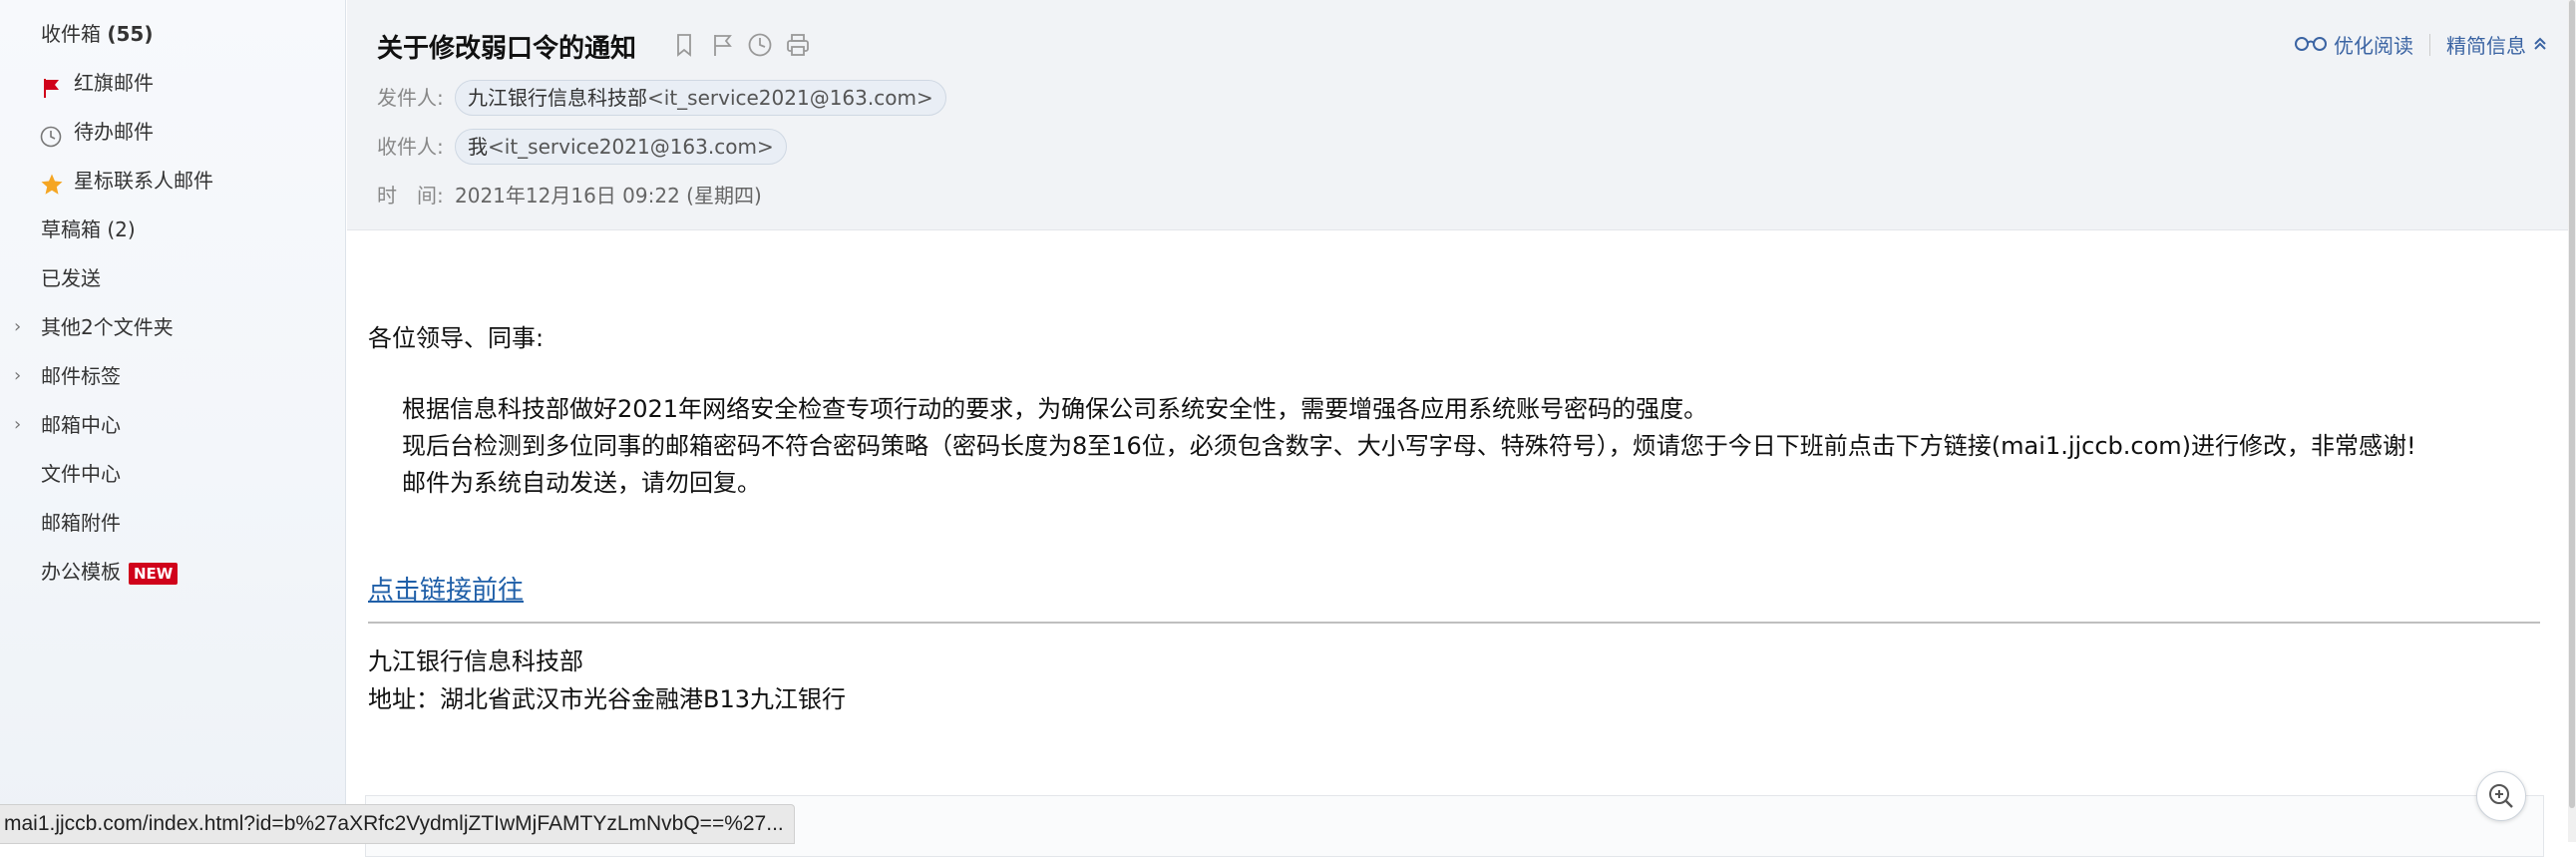  I want to click on optimized-read-label: 优化阅读, so click(2373, 46).